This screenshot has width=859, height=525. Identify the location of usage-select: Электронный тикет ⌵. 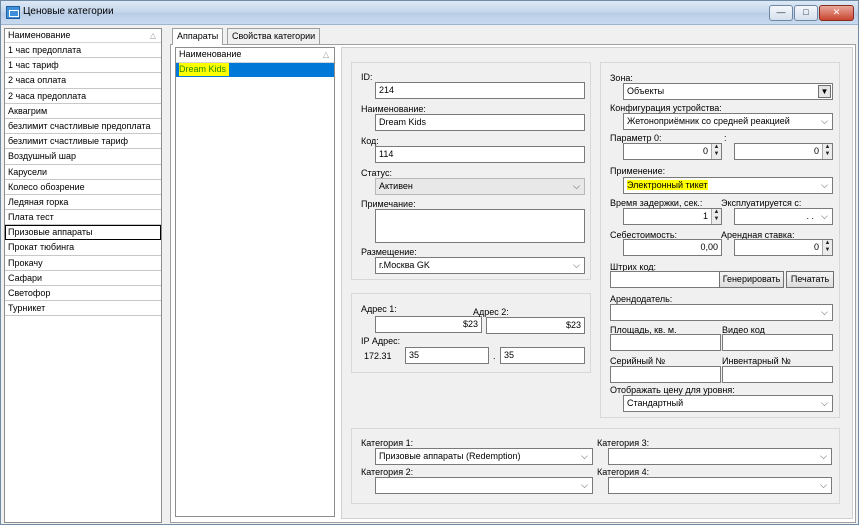
(728, 185).